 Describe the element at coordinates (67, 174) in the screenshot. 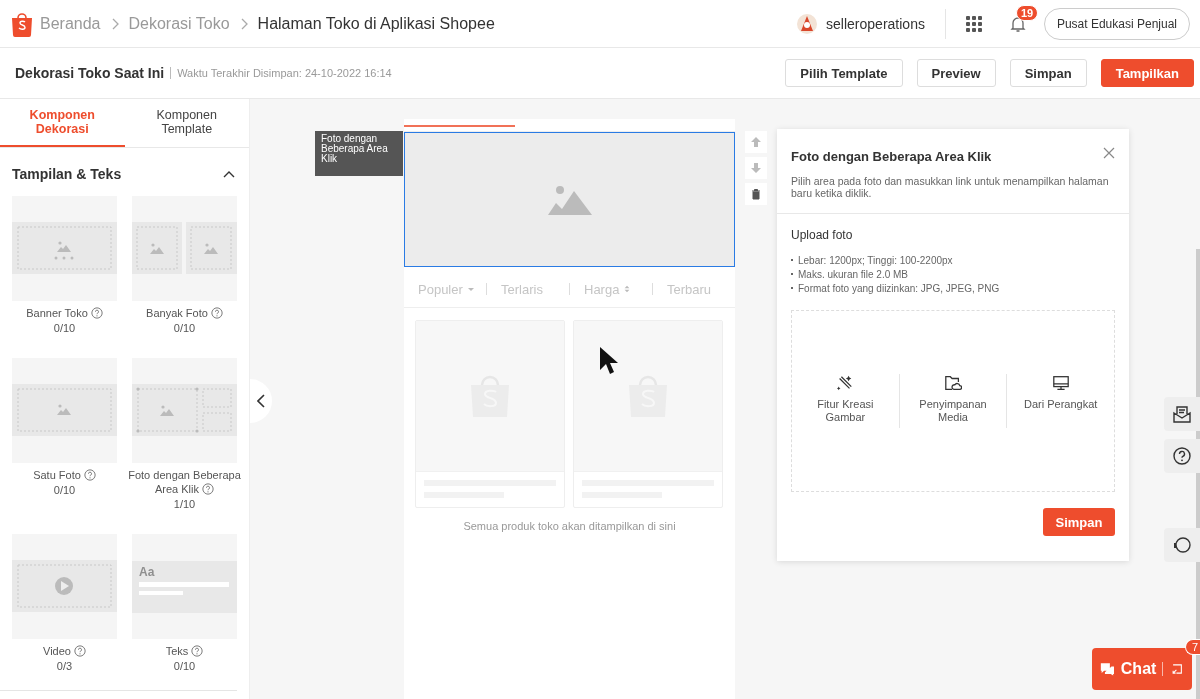

I see `section-title: Tampilan & Teks` at that location.